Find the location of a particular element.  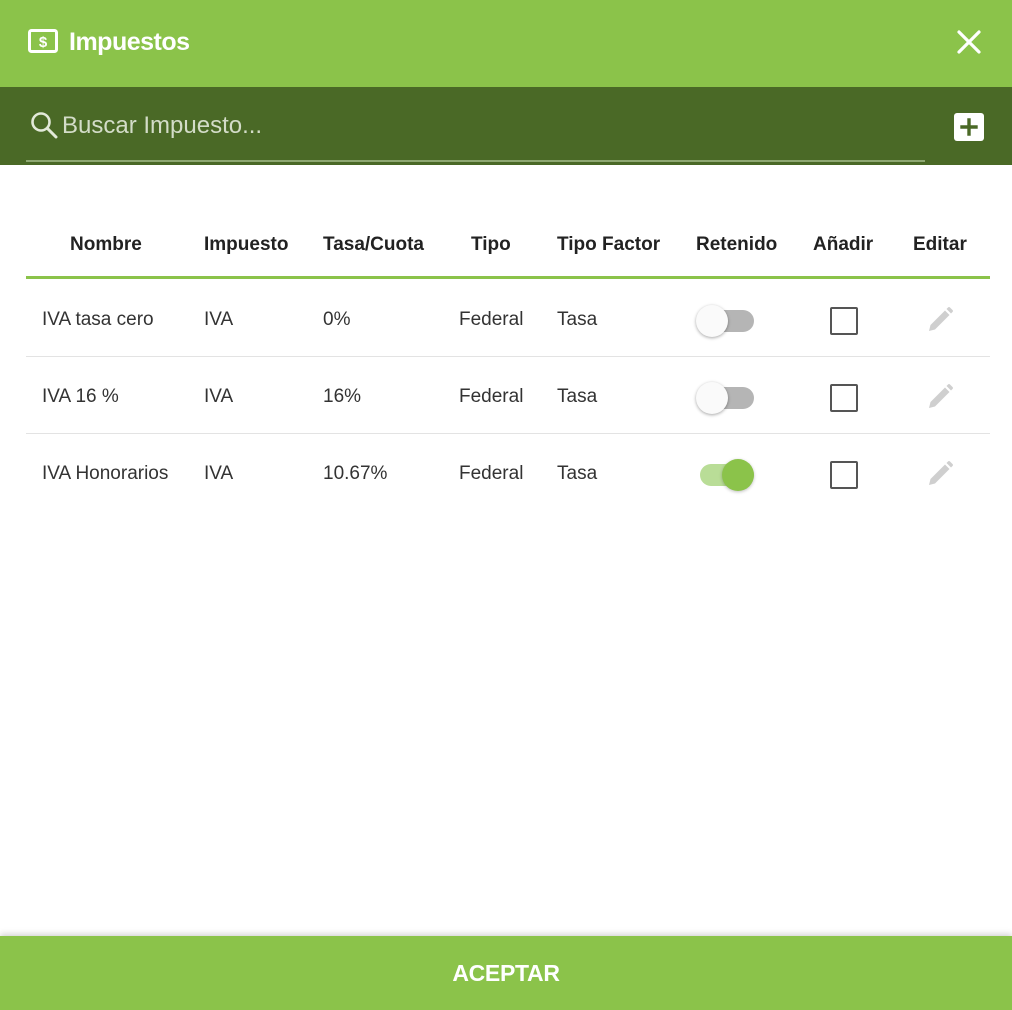

header-editar: Editar is located at coordinates (940, 244).